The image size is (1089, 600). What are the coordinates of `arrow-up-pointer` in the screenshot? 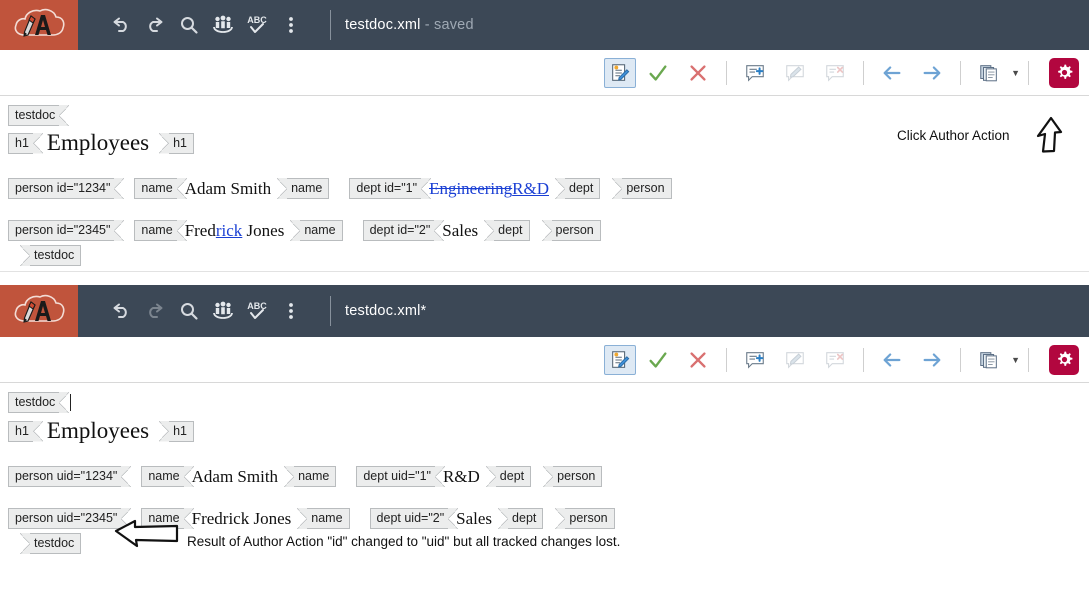 It's located at (1046, 138).